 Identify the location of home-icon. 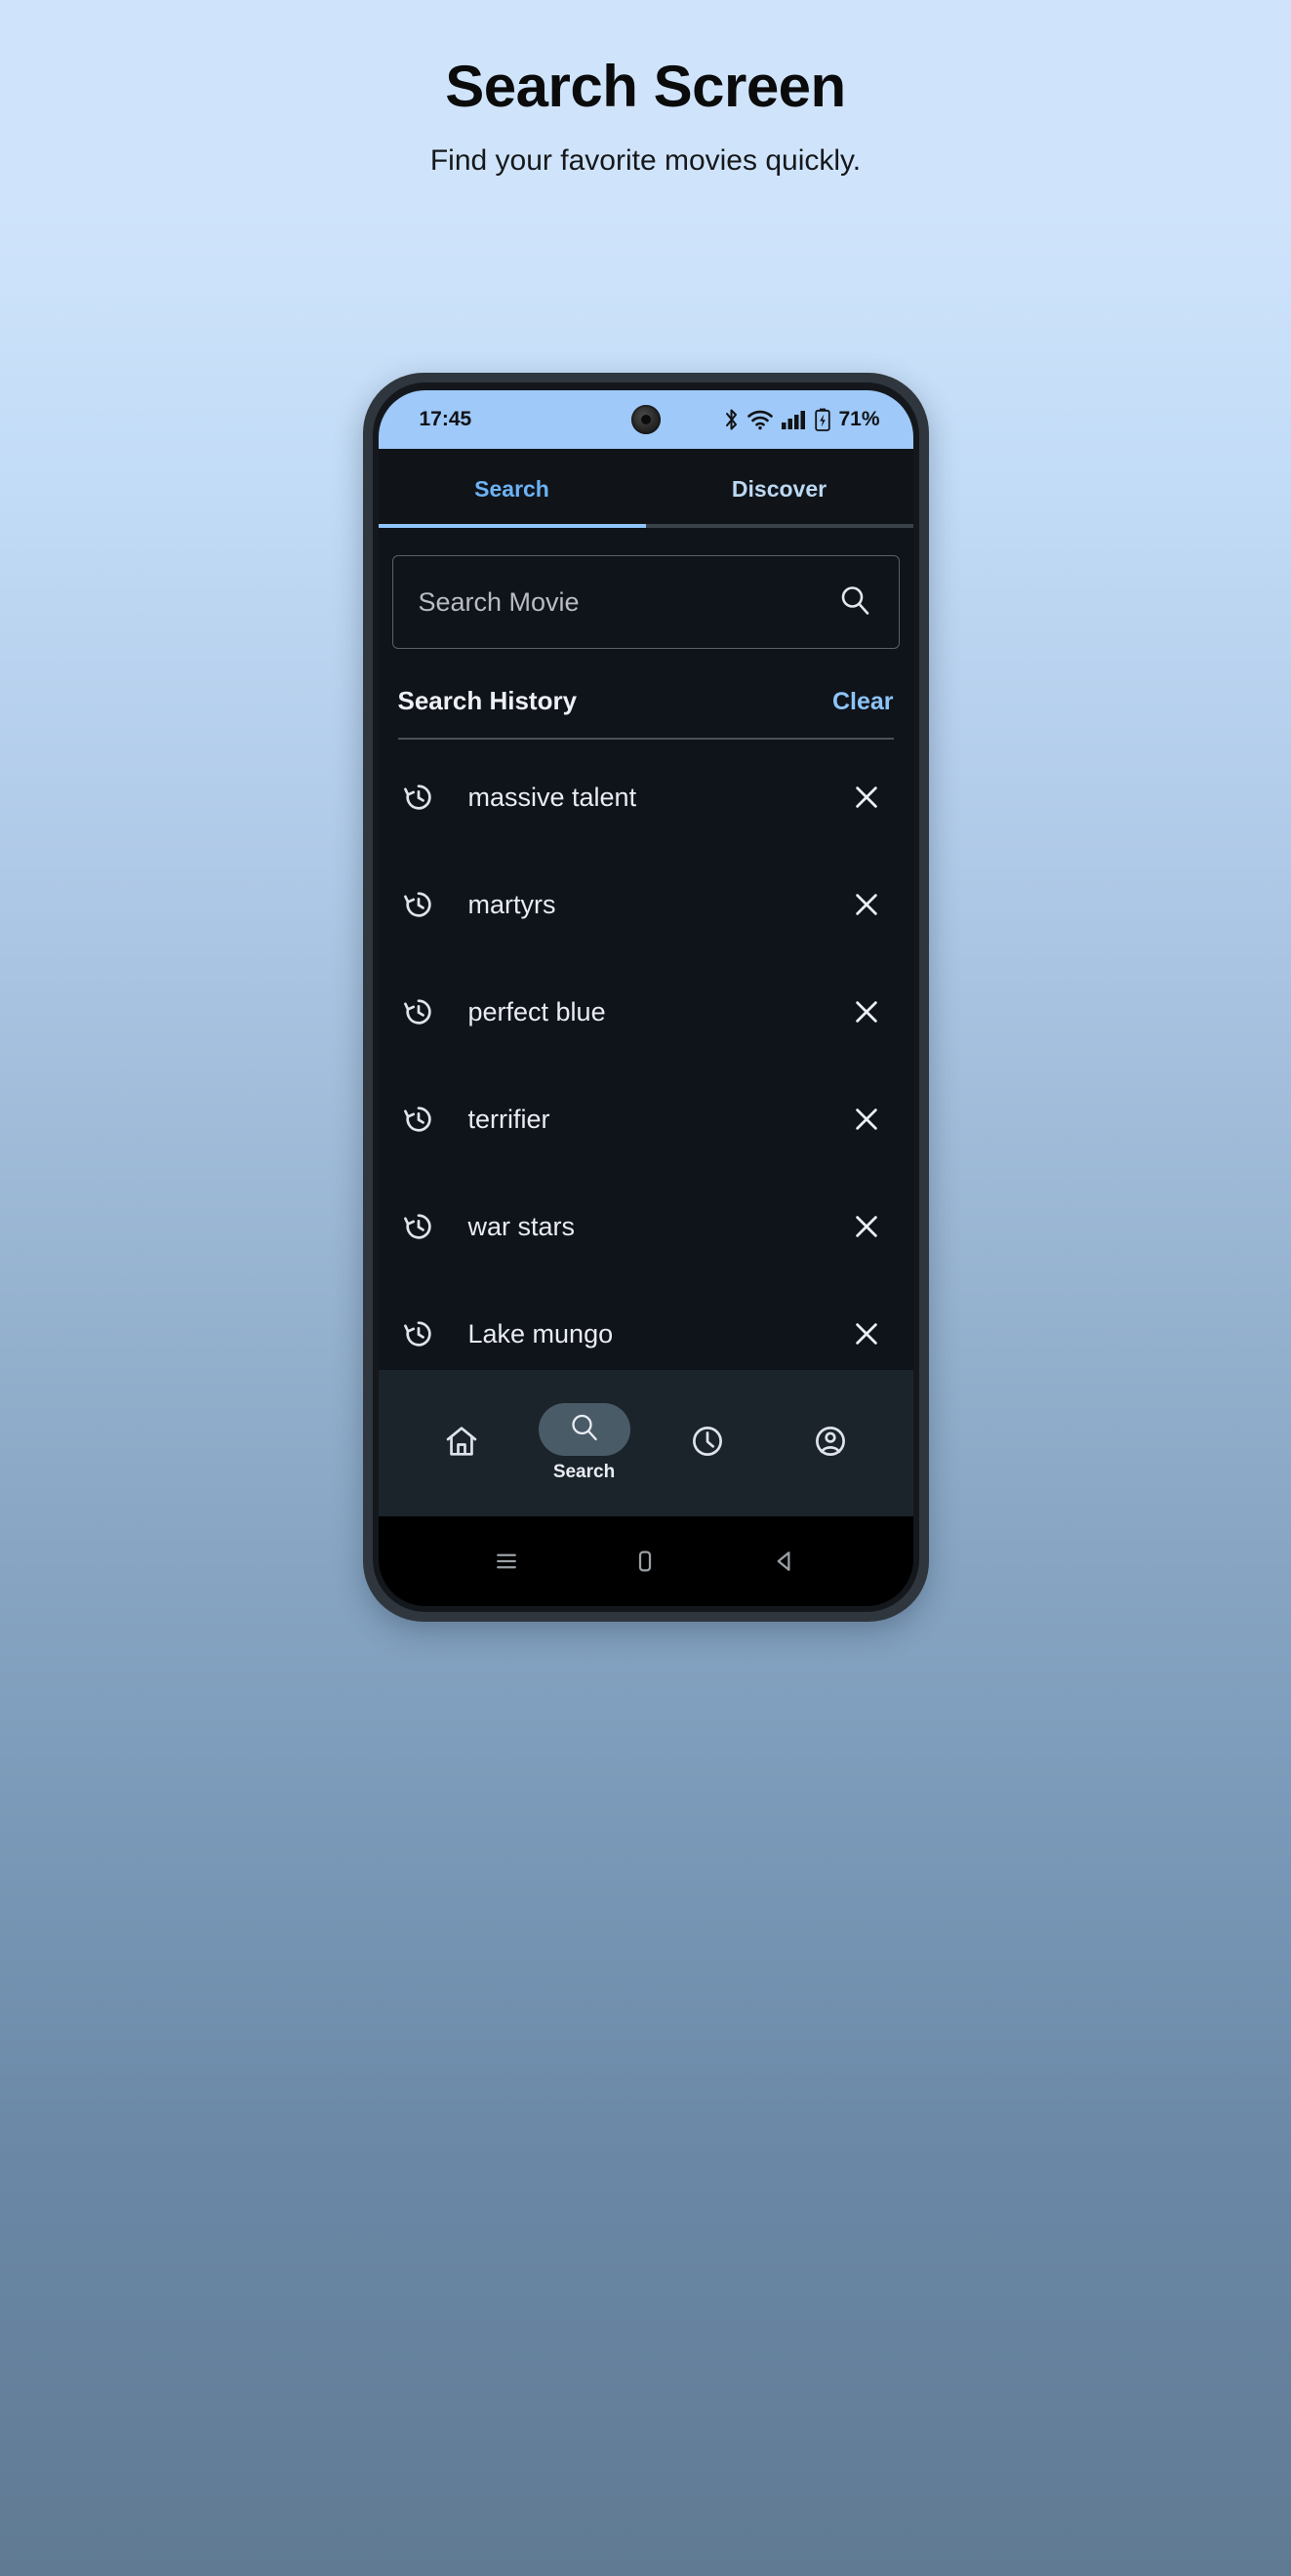
(461, 1444).